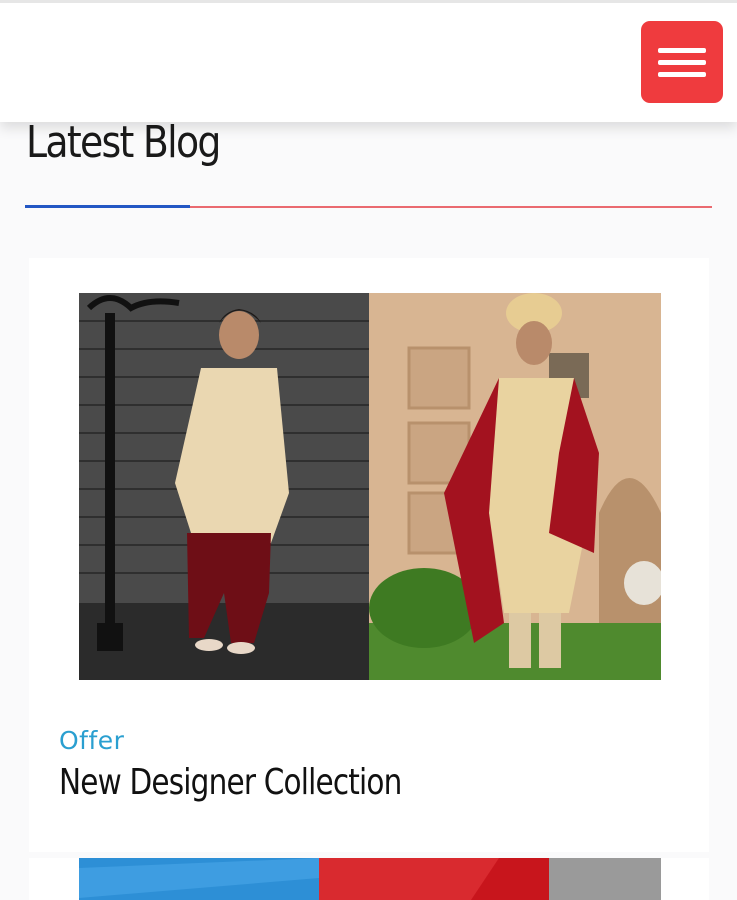 This screenshot has width=737, height=900. Describe the element at coordinates (682, 50) in the screenshot. I see `hamburger-menu-icon` at that location.